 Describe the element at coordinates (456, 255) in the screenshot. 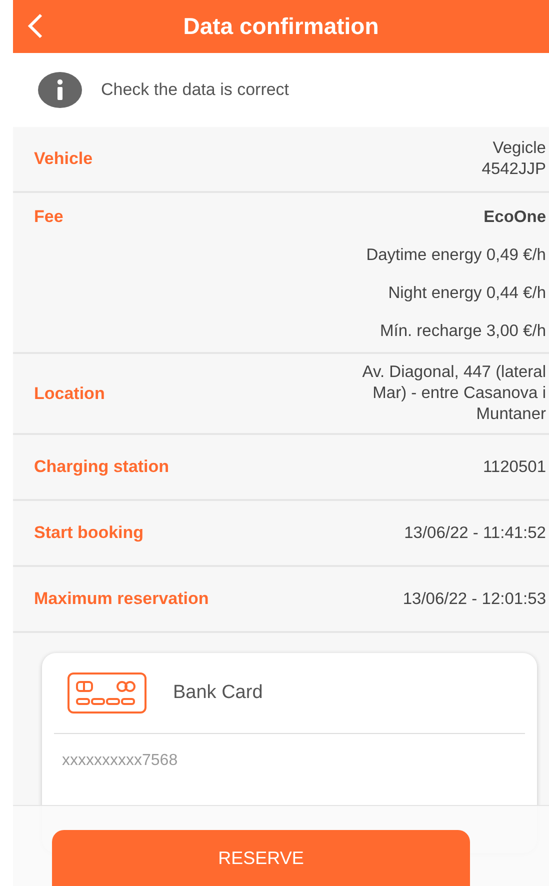

I see `price-text: Daytime energy 0,49 €/h` at that location.